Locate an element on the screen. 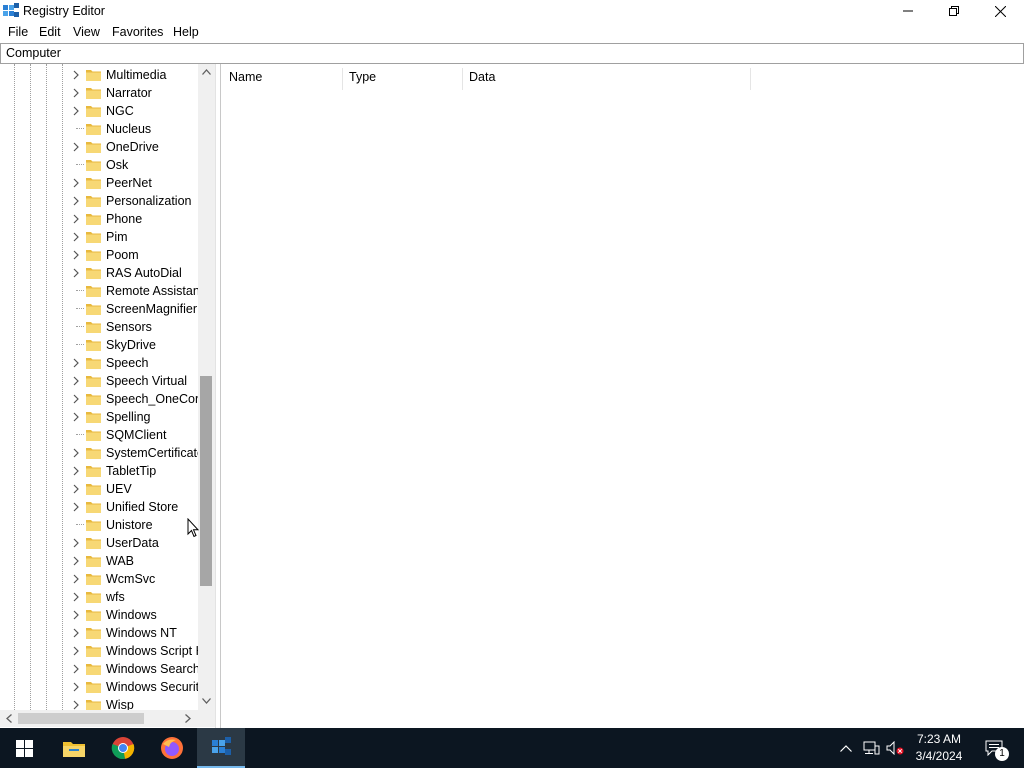  scroll-left-arrow-icon is located at coordinates (9, 718).